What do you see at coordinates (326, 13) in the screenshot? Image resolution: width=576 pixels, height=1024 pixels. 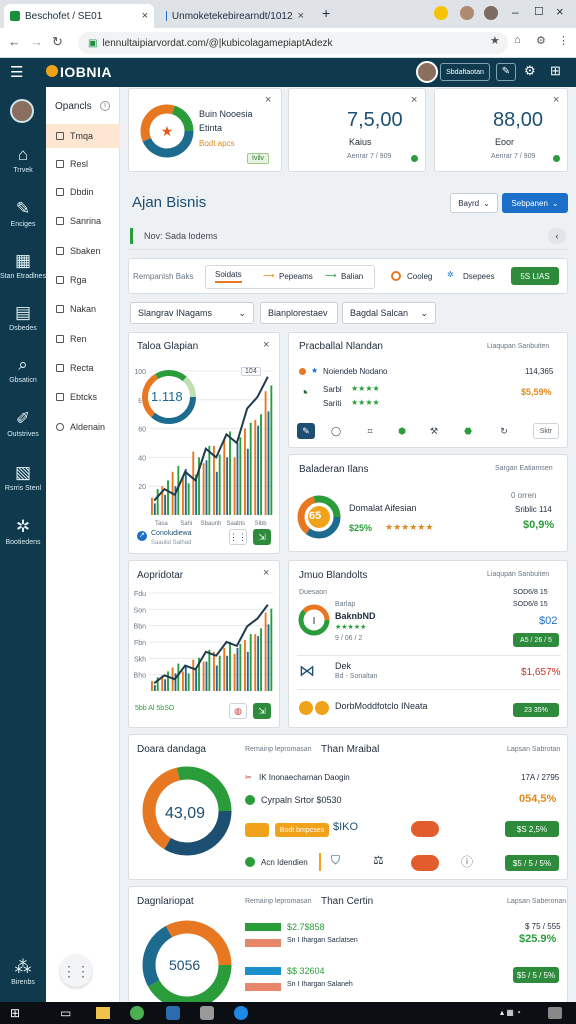 I see `new-tab-icon: +` at bounding box center [326, 13].